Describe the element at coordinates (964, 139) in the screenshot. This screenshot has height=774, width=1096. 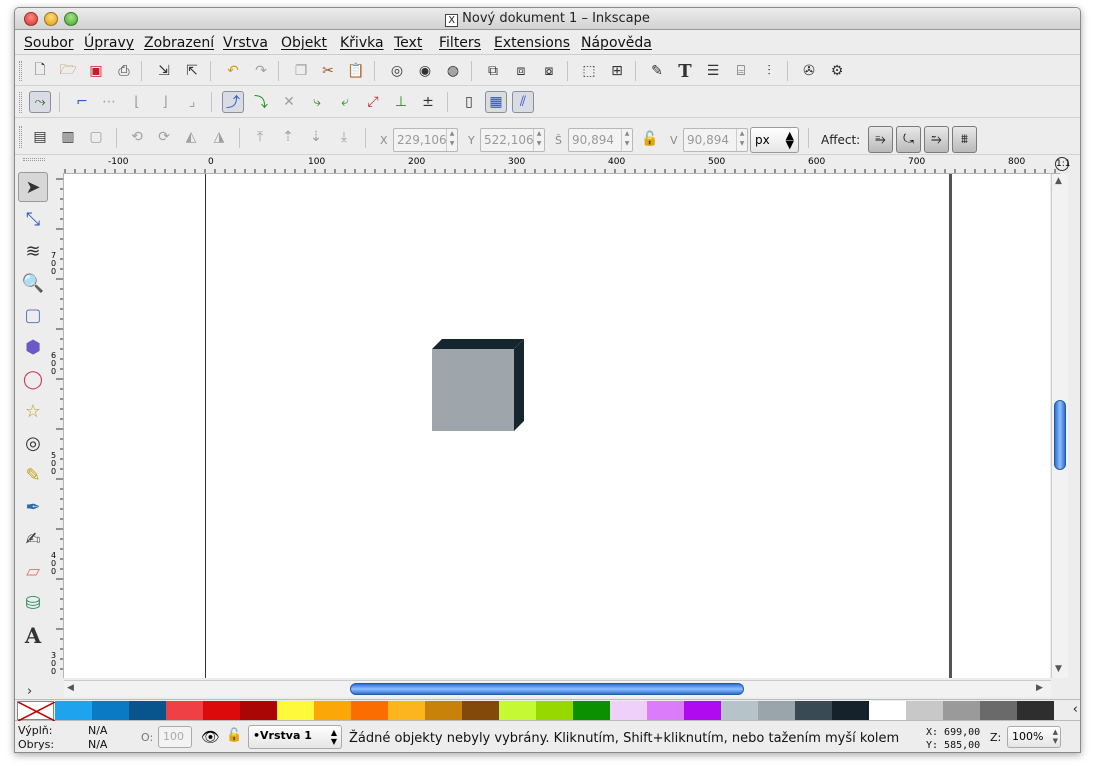
I see `affect-patterns-button: ⩩` at that location.